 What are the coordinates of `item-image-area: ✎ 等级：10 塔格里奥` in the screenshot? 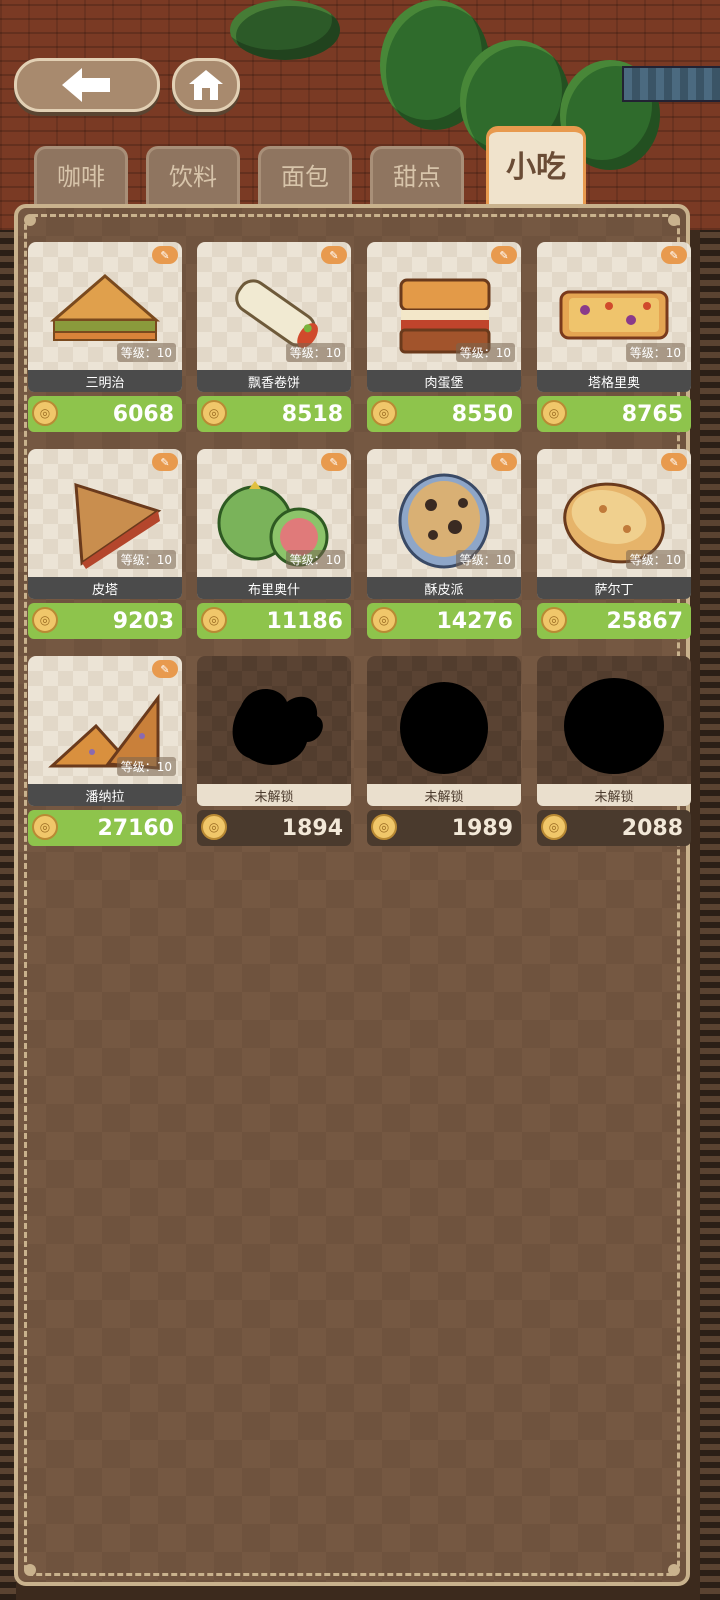 It's located at (614, 317).